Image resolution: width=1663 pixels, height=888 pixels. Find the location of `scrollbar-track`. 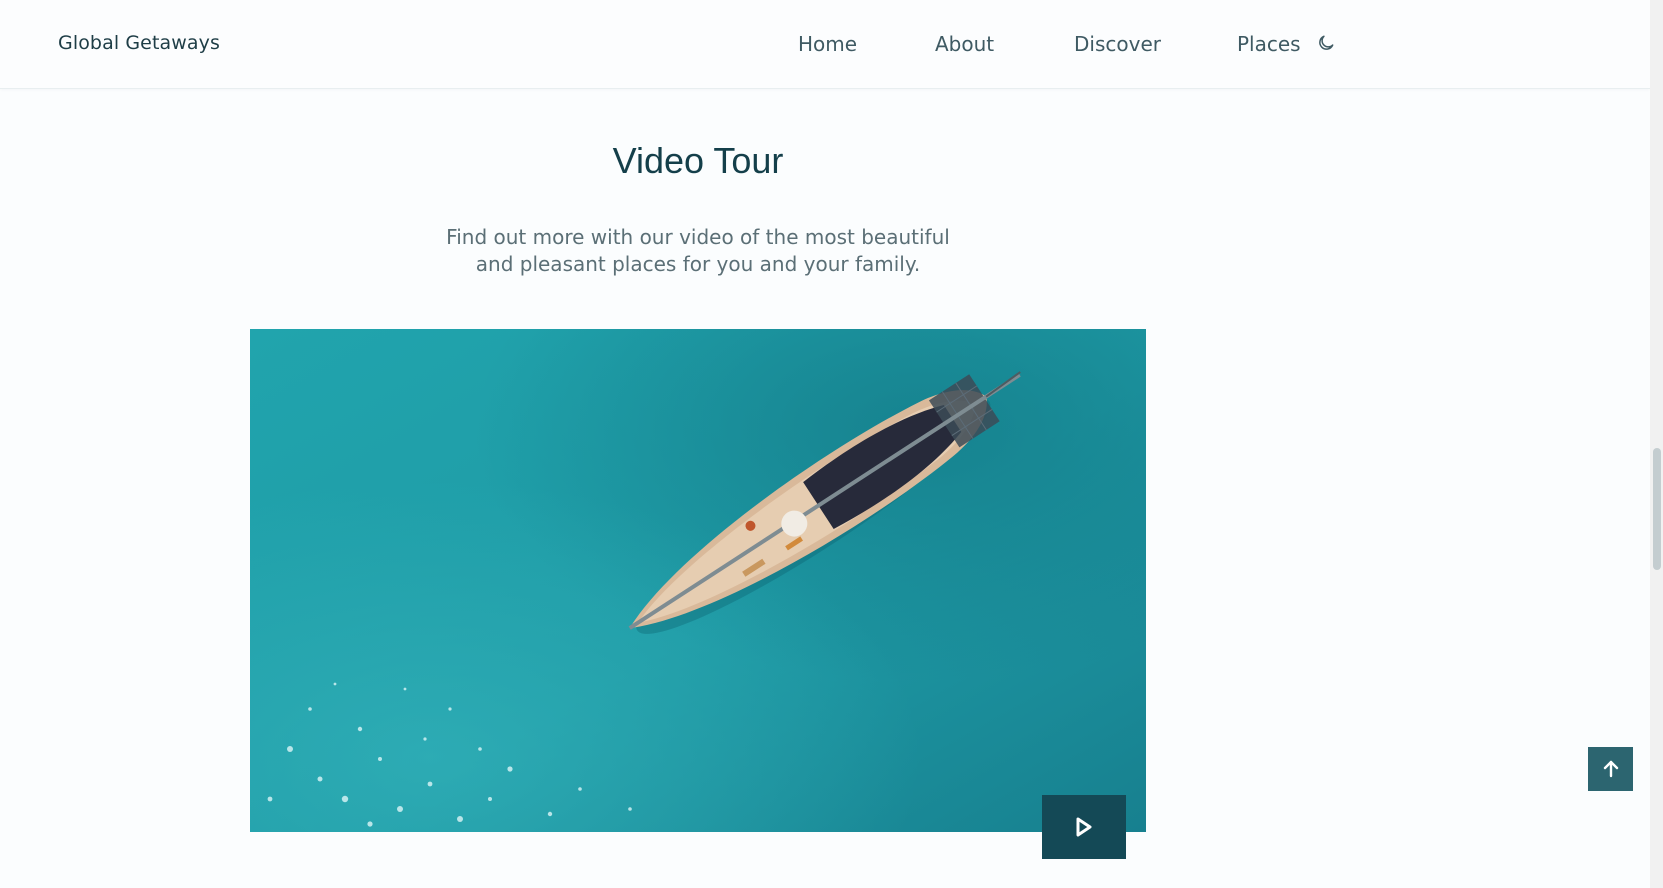

scrollbar-track is located at coordinates (1656, 444).